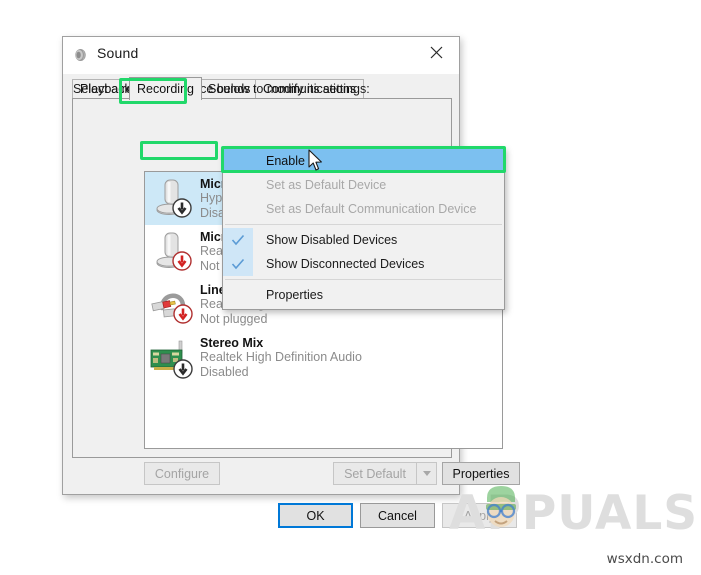 This screenshot has height=575, width=701. I want to click on menu-item-label: Show Disabled Devices, so click(332, 240).